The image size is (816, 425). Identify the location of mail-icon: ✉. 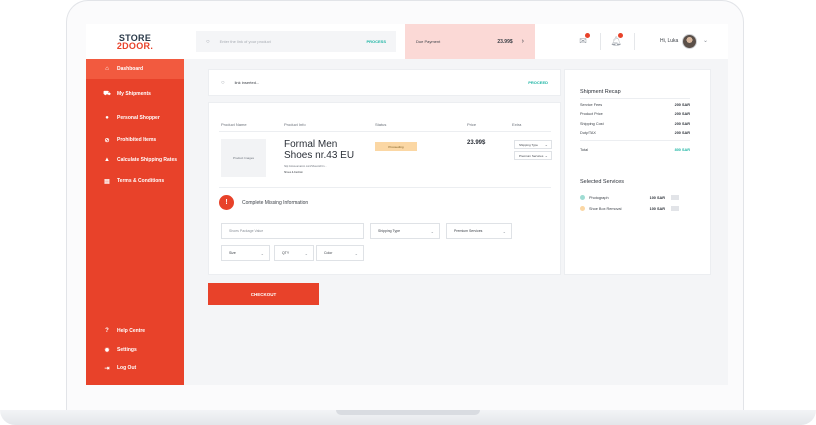
(583, 40).